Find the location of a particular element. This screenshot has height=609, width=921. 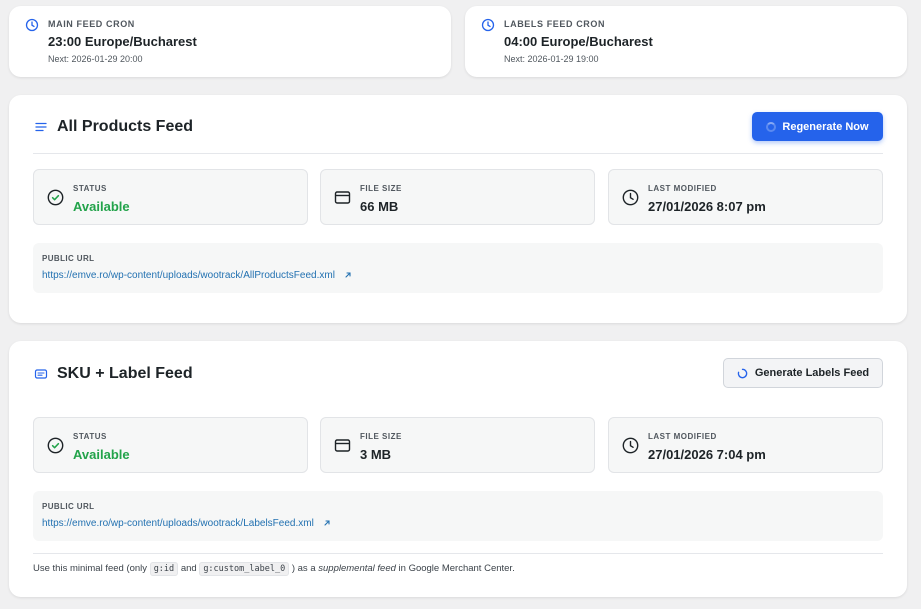

cron-value: 04:00 Europe/Bucharest is located at coordinates (578, 41).